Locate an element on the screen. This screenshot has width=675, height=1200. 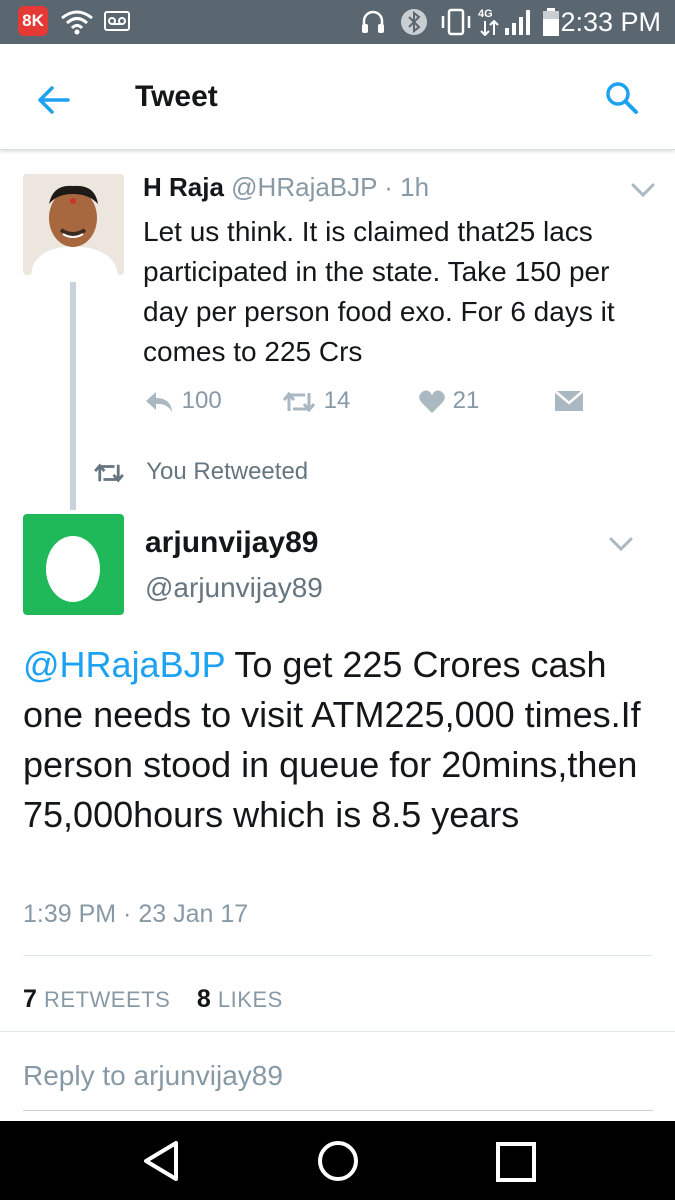
retweets-count: 7 is located at coordinates (30, 999).